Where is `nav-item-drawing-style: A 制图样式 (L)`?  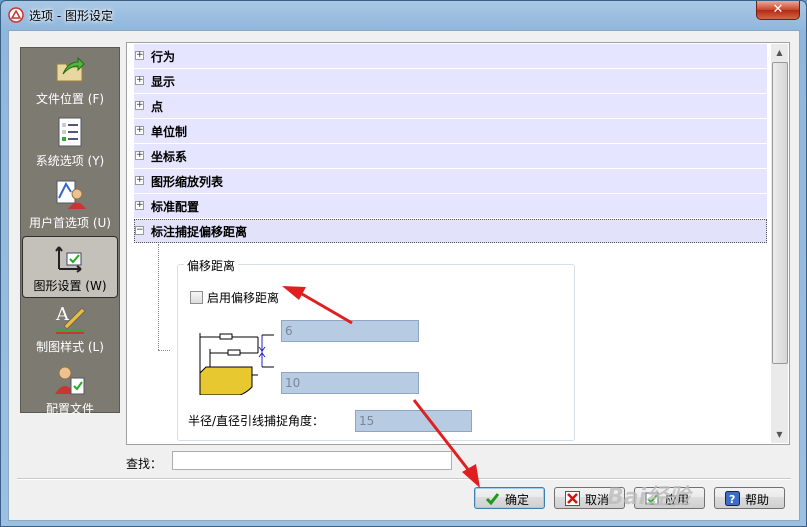
nav-item-drawing-style: A 制图样式 (L) is located at coordinates (70, 329).